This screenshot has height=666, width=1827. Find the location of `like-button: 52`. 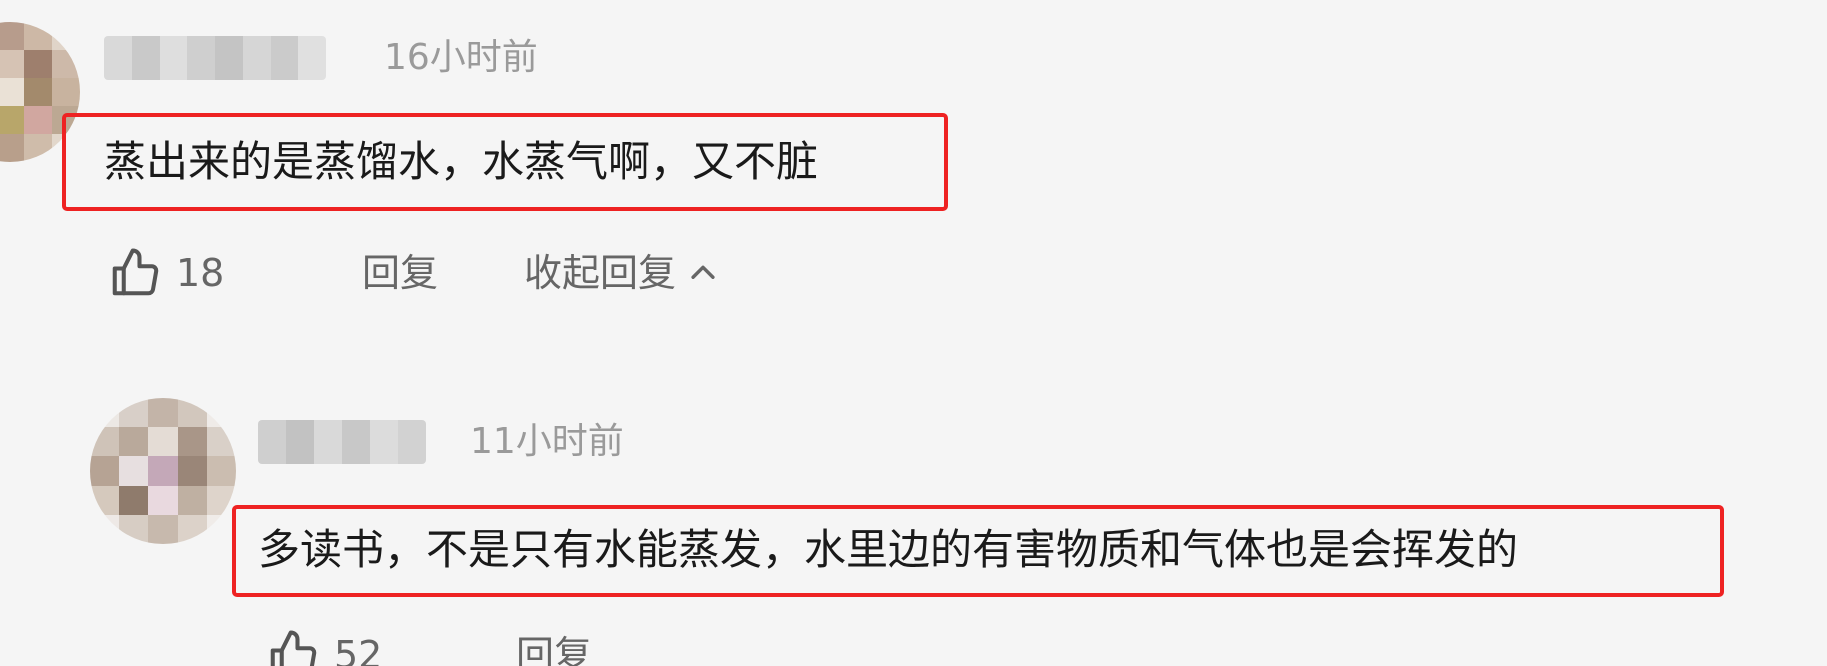

like-button: 52 is located at coordinates (324, 647).